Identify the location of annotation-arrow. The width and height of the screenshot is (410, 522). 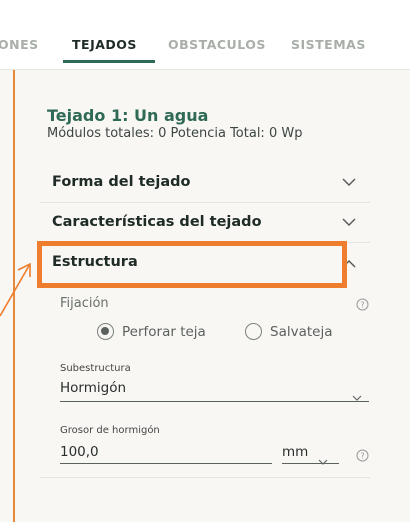
(15, 289).